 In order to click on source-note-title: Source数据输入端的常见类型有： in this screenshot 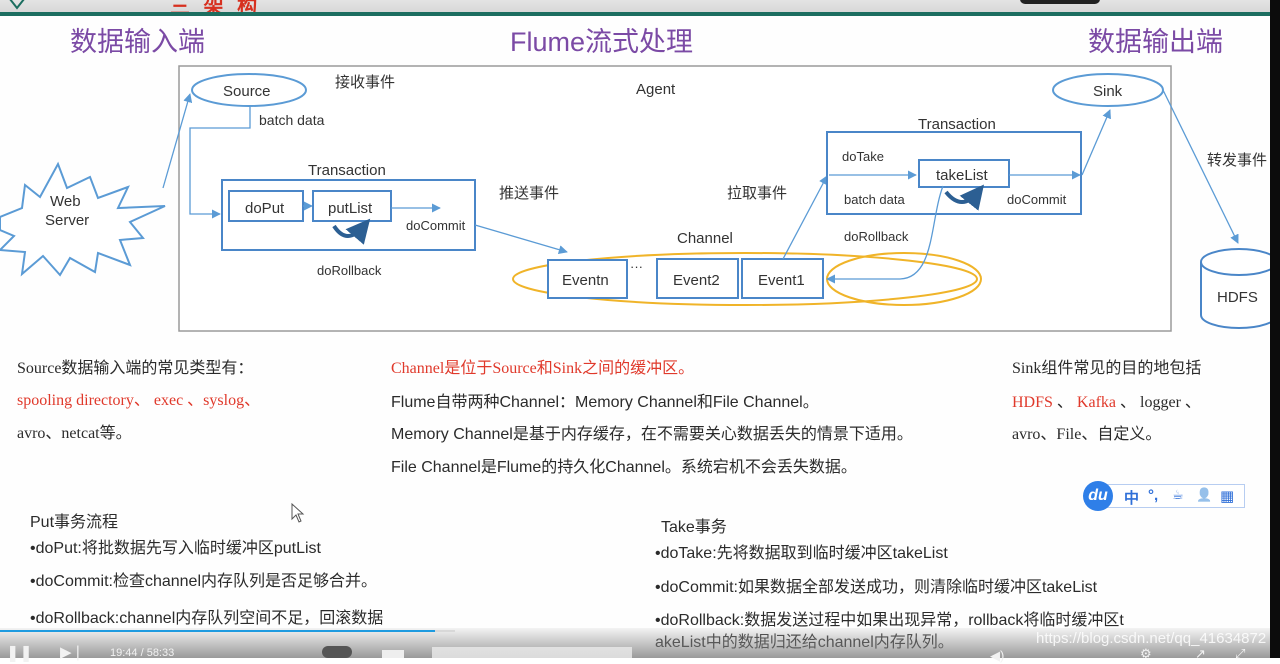, I will do `click(135, 368)`.